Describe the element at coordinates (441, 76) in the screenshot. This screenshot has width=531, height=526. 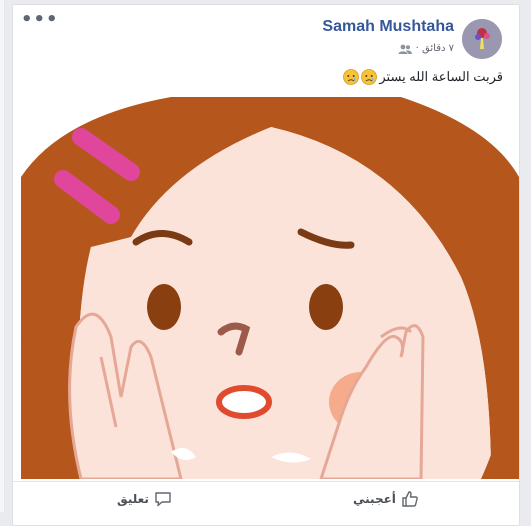
I see `post-body: قربت الساعة الله يستر` at that location.